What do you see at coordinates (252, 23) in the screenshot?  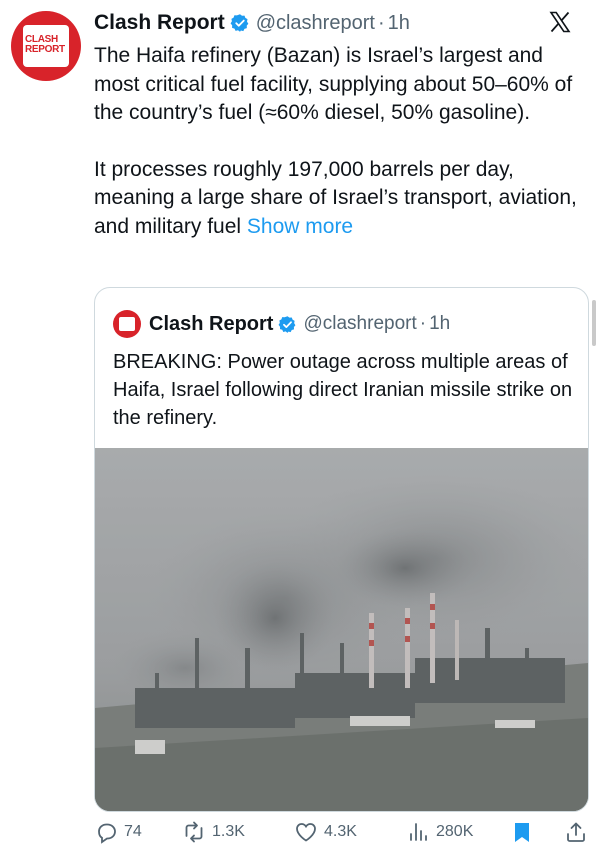 I see `tweet-header: Clash Report @clashreport · 1h` at bounding box center [252, 23].